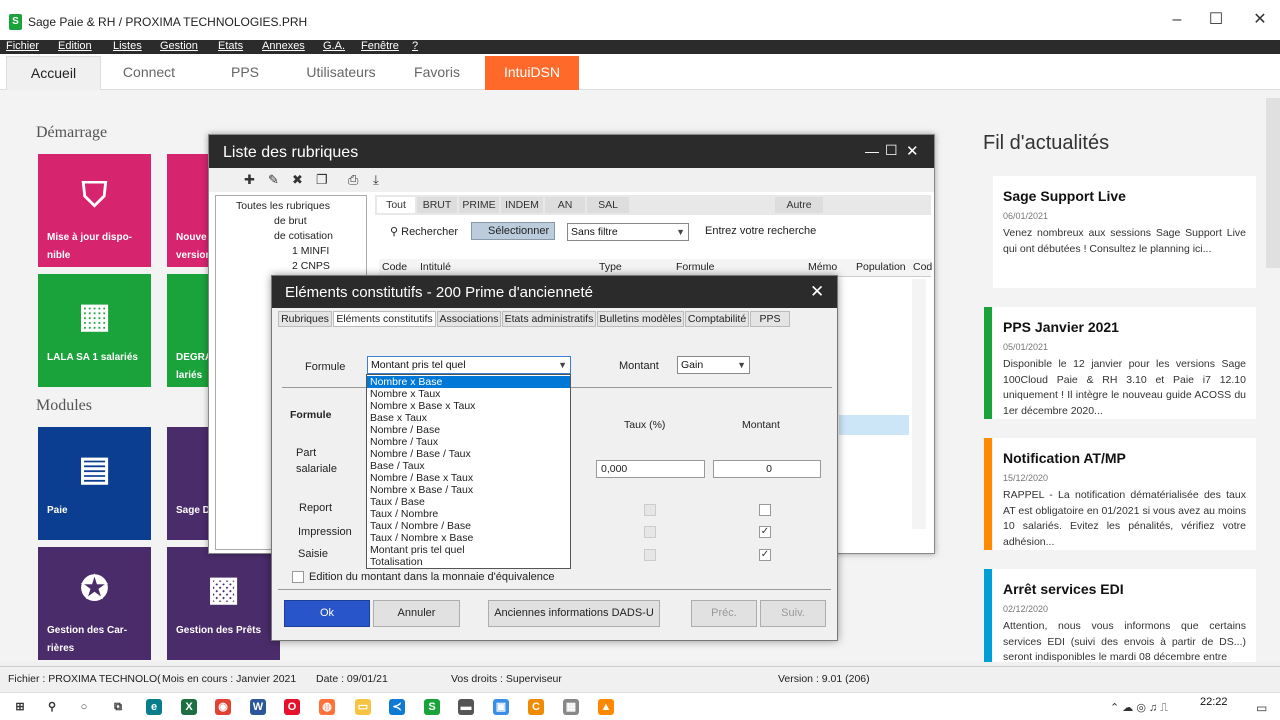 The width and height of the screenshot is (1280, 720). Describe the element at coordinates (154, 707) in the screenshot. I see `edge-icon: e` at that location.